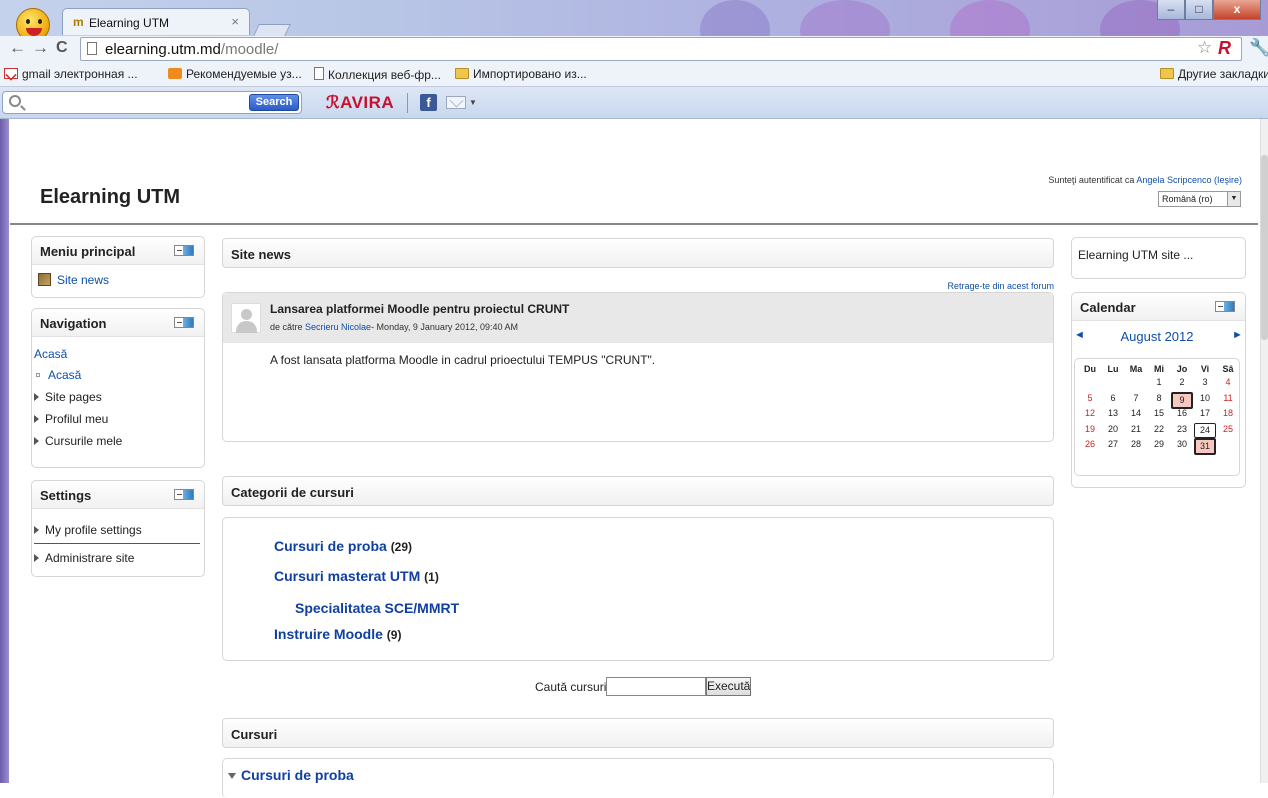 This screenshot has height=798, width=1268. Describe the element at coordinates (1090, 398) in the screenshot. I see `calendar-day: 5` at that location.